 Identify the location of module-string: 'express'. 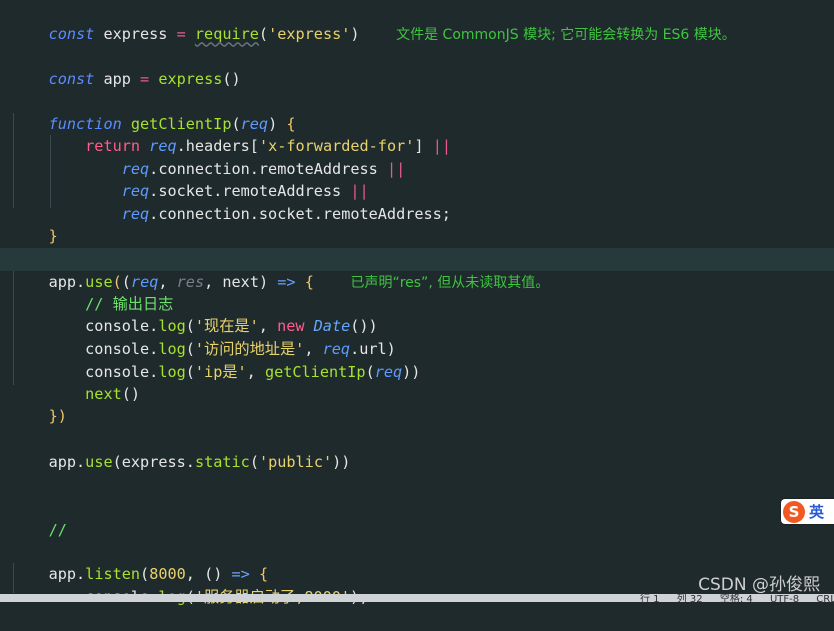
(309, 33).